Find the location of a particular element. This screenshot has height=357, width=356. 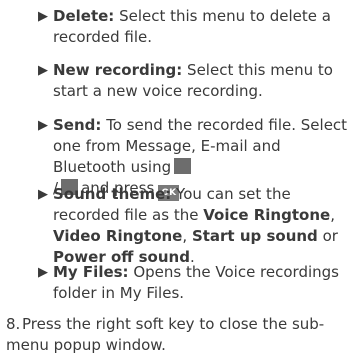

term-send: Send: is located at coordinates (77, 125).